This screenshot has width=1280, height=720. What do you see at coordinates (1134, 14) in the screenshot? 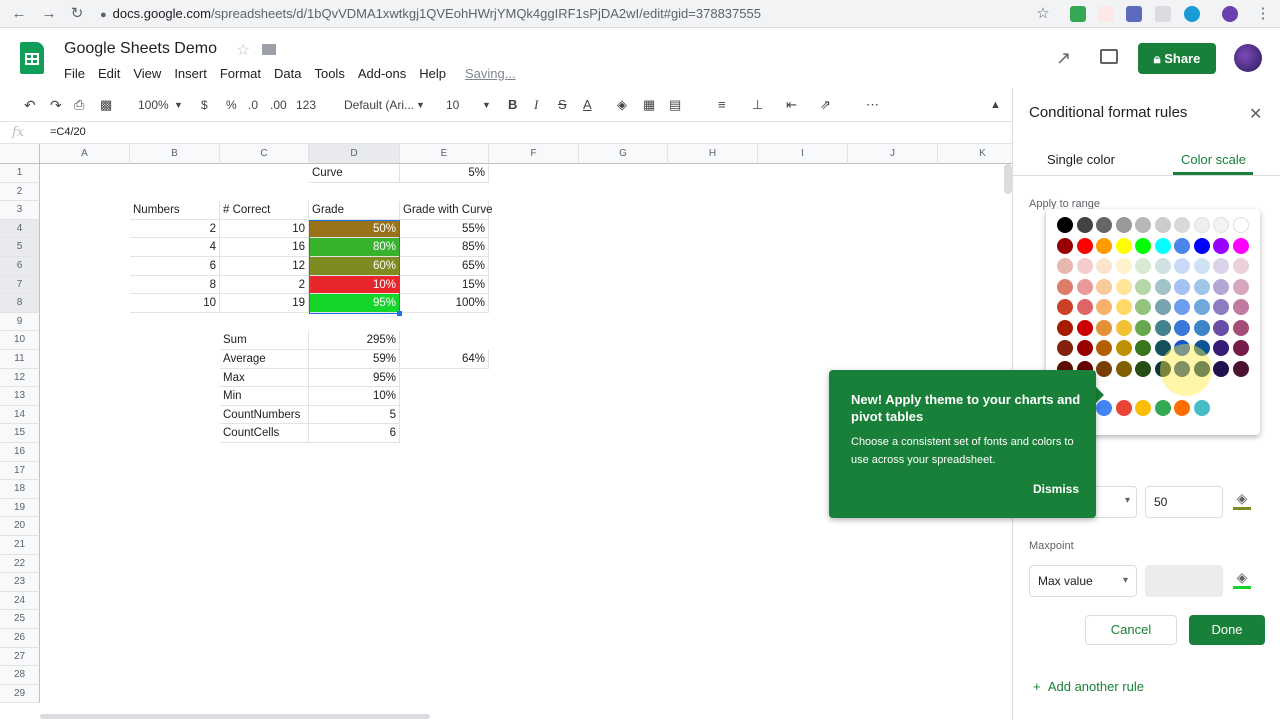
I see `extension-grid-icon` at bounding box center [1134, 14].